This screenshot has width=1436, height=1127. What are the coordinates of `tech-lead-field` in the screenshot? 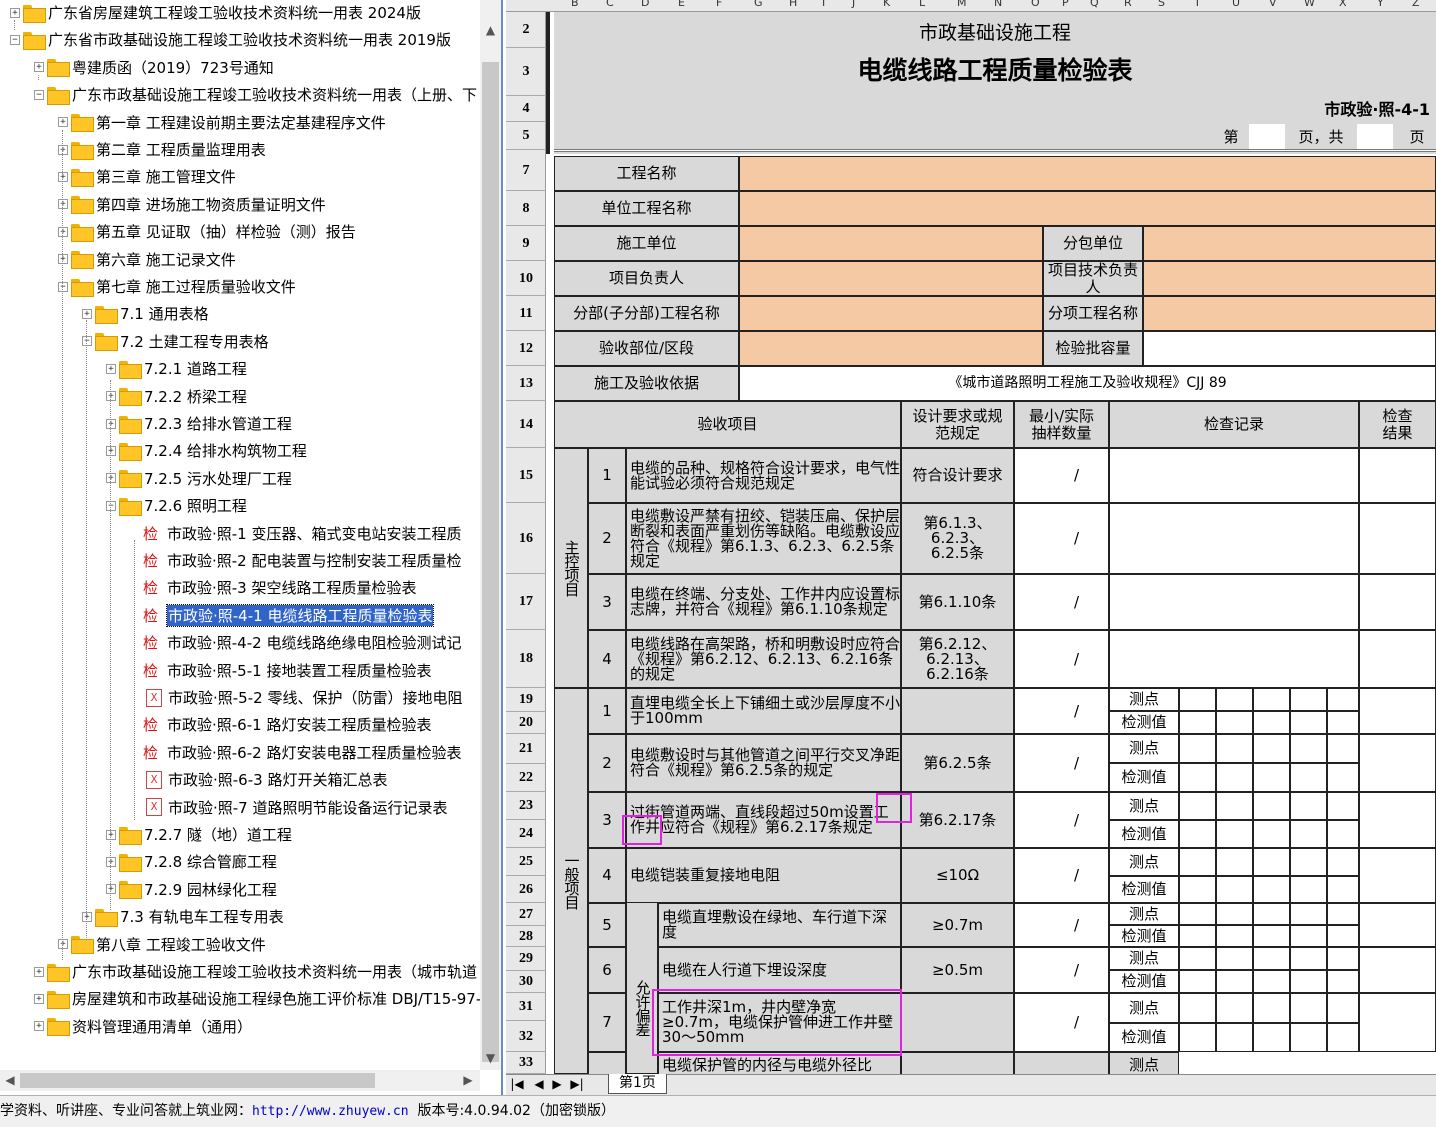 It's located at (1289, 278).